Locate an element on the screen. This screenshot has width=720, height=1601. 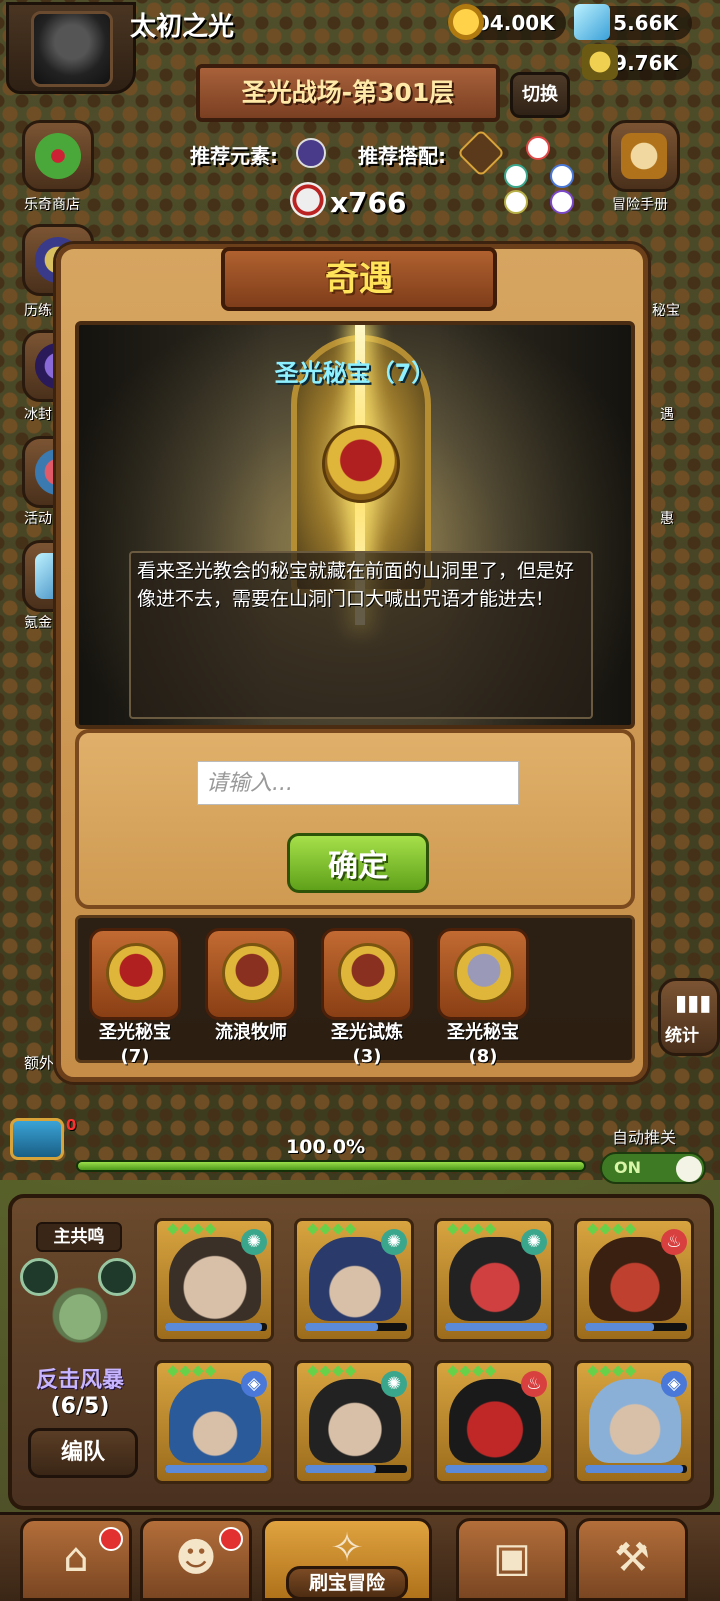
player-avatar-frame is located at coordinates (71, 48).